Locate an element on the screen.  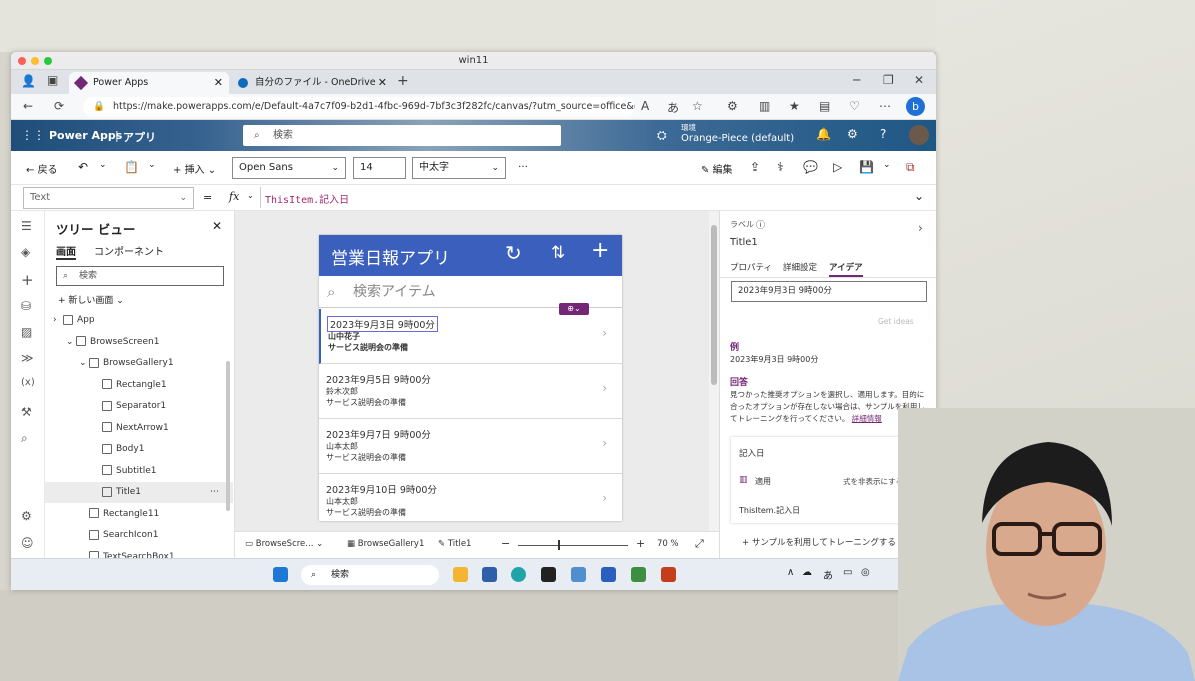
variables-icon: (x) is located at coordinates (28, 382).